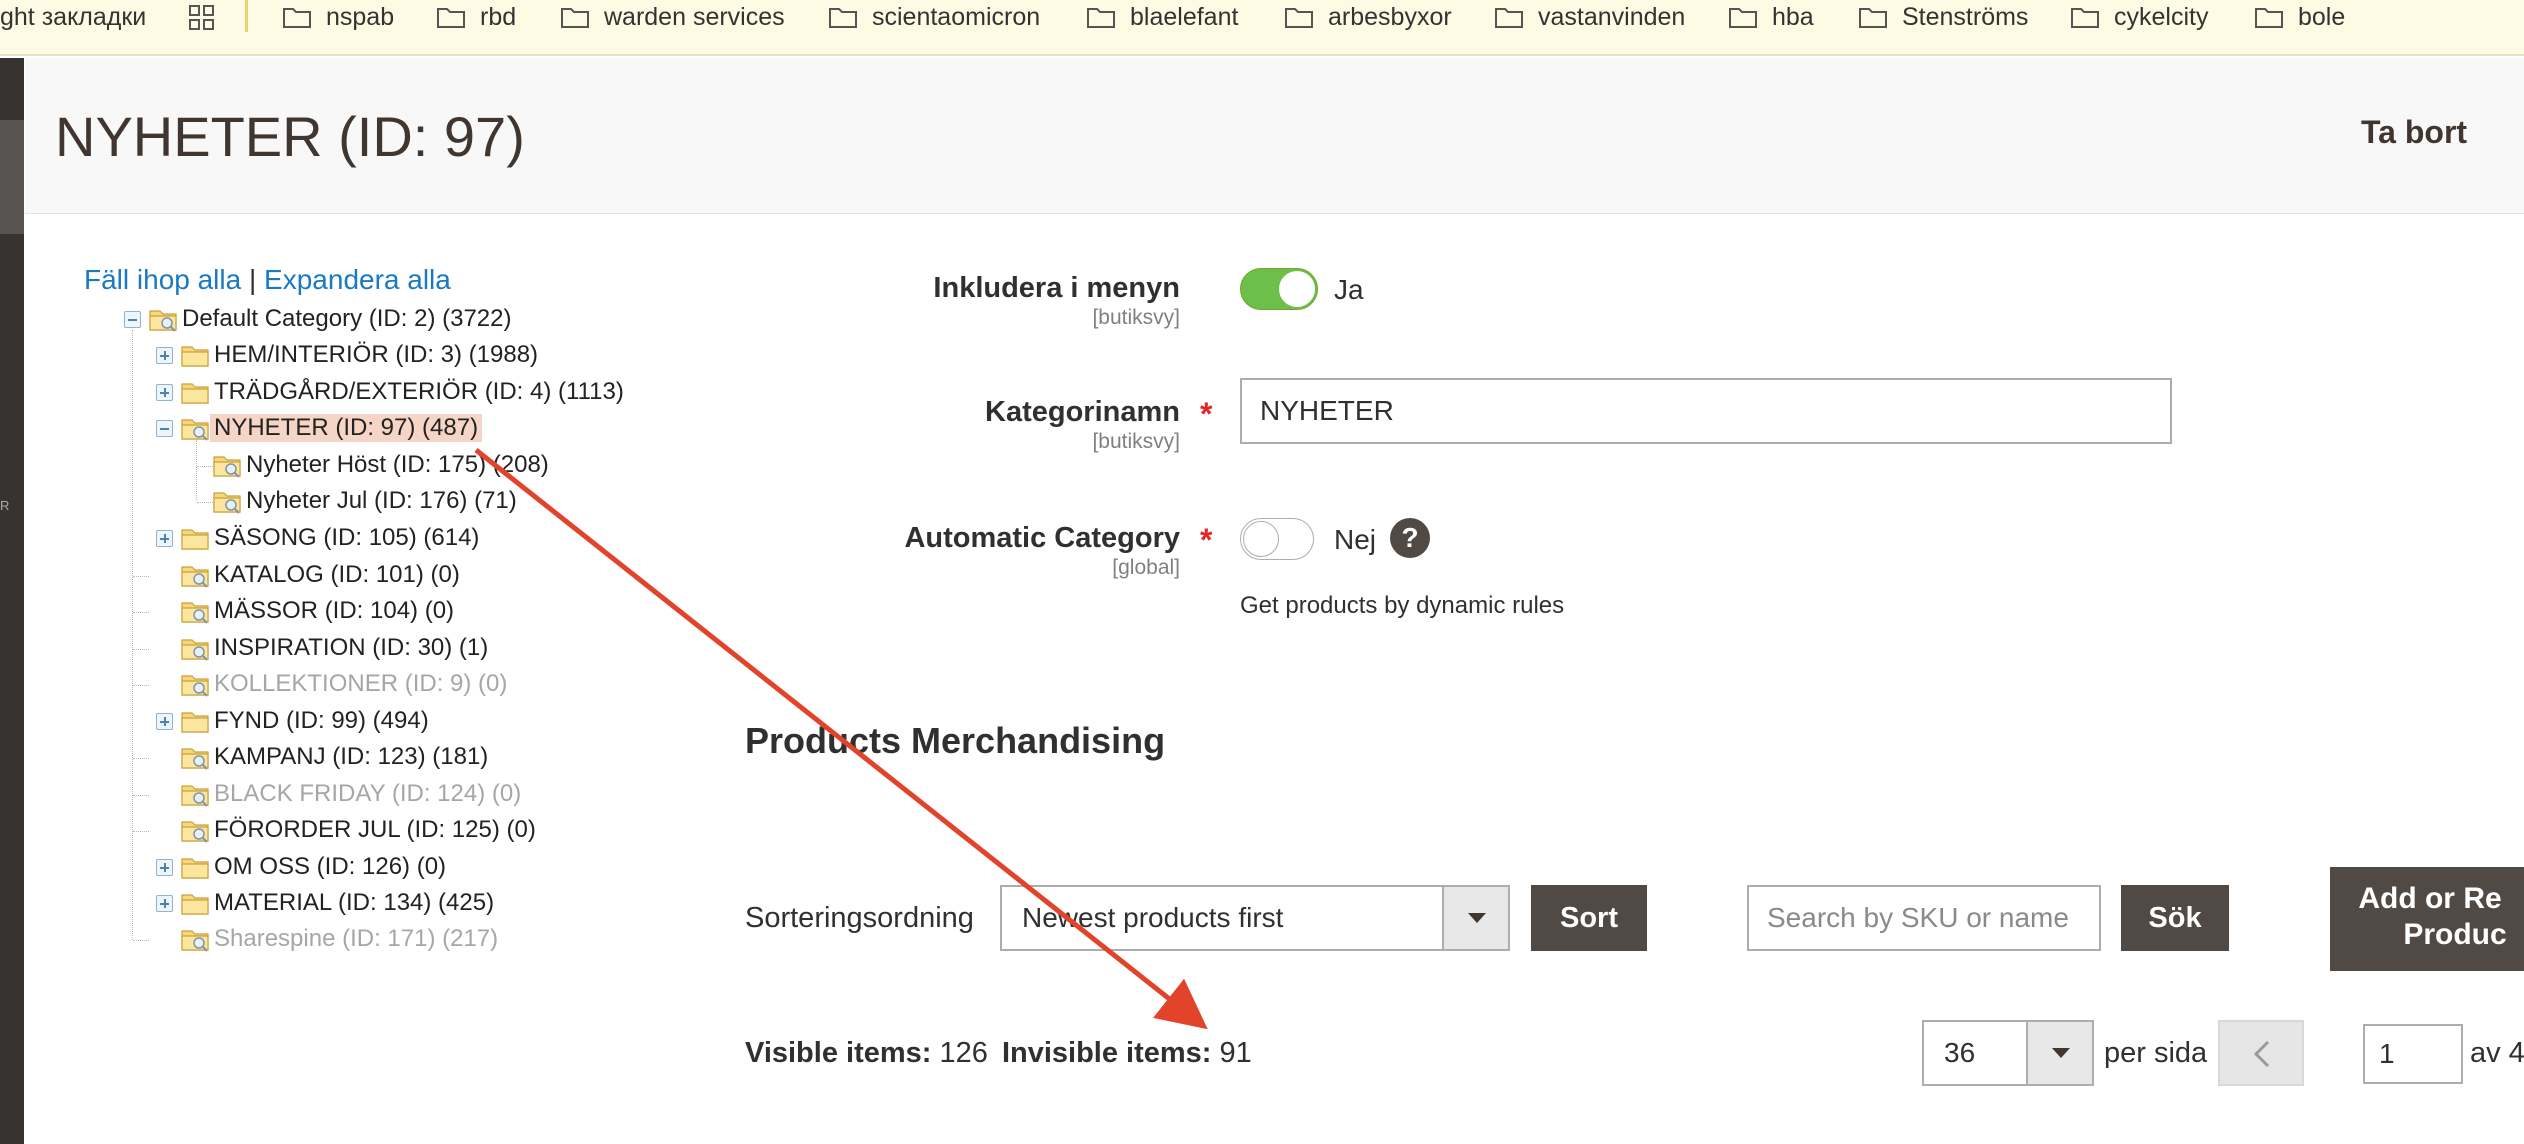 The image size is (2524, 1144). Describe the element at coordinates (356, 938) in the screenshot. I see `tree-node-label: Sharespine (ID: 171) (217)` at that location.